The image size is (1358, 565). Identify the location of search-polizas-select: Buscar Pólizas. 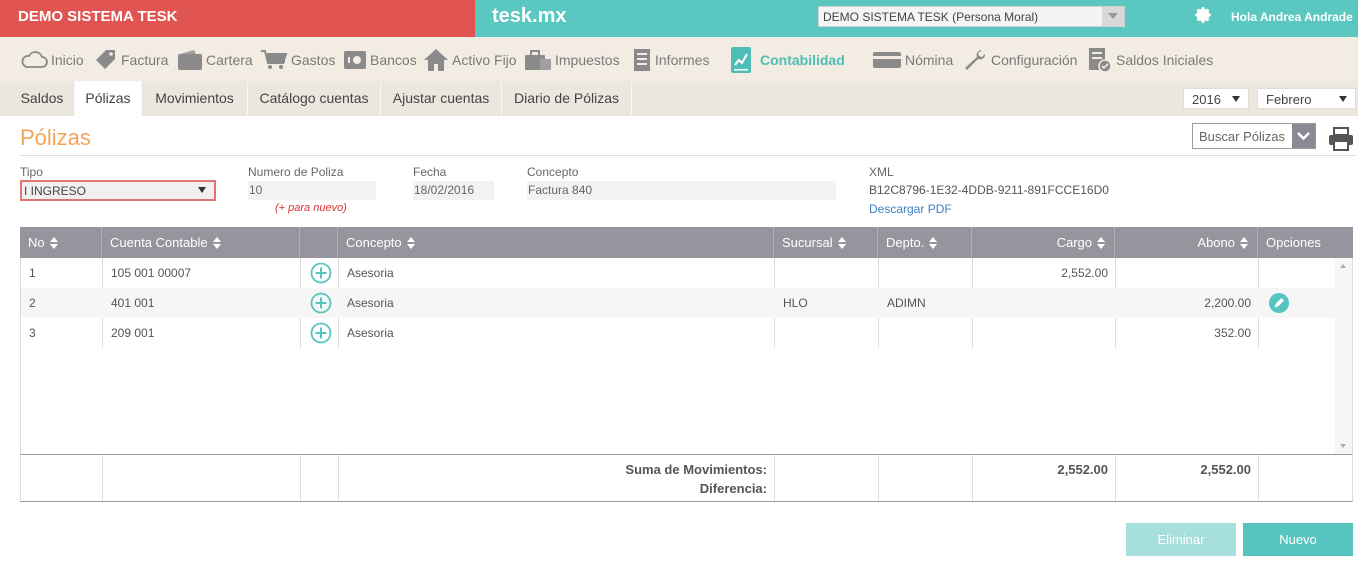
(1254, 136).